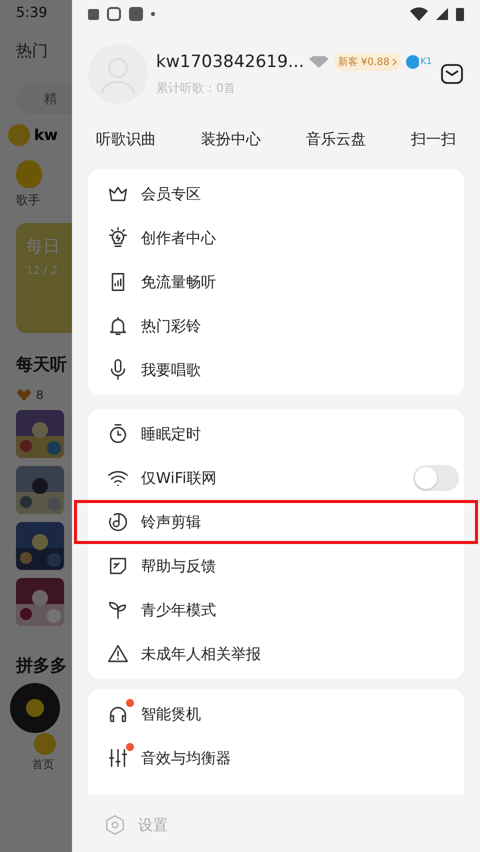 The width and height of the screenshot is (480, 852). I want to click on vinyl-disc-icon, so click(35, 708).